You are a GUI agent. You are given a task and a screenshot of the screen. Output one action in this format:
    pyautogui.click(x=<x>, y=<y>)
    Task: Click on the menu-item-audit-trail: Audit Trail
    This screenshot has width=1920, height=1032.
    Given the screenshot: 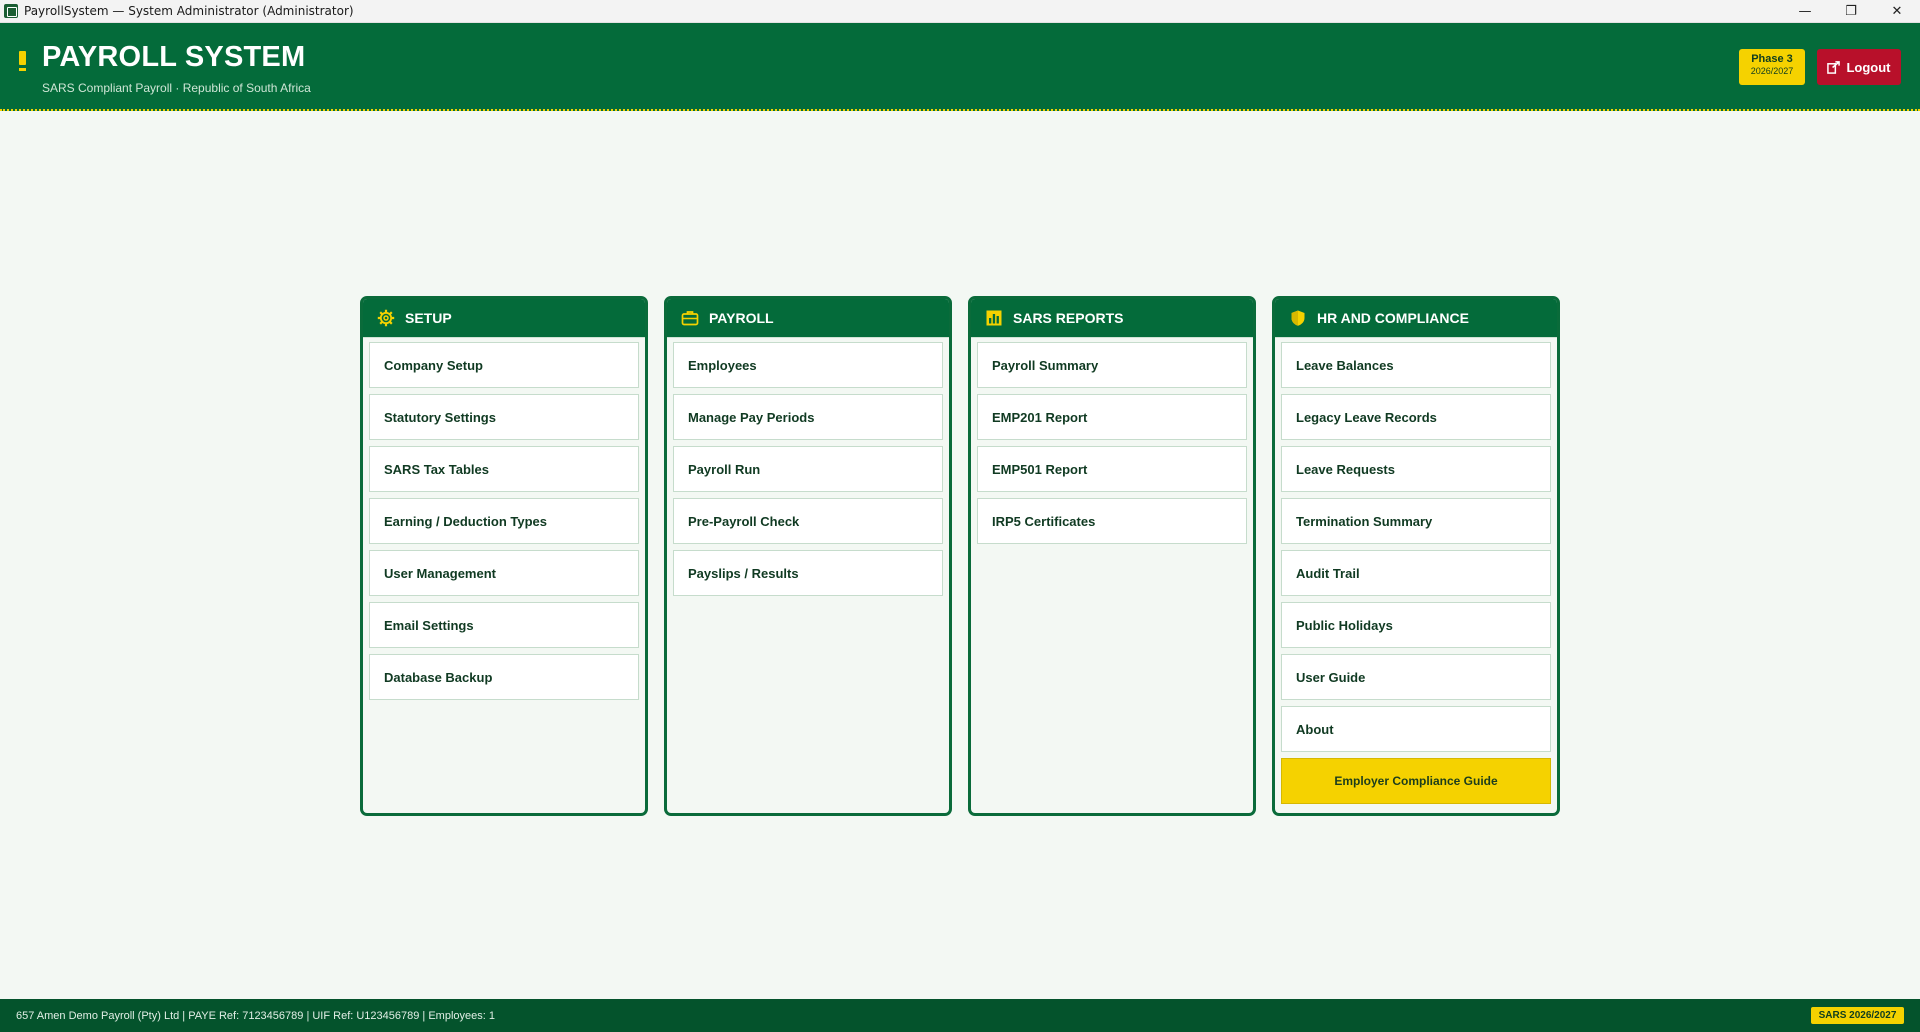 What is the action you would take?
    pyautogui.click(x=1416, y=573)
    